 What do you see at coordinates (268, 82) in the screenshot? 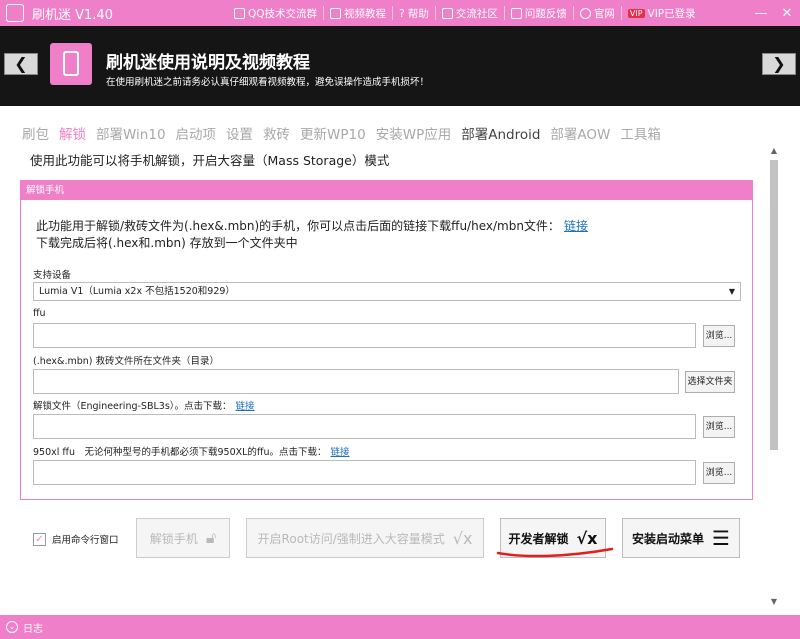
I see `banner-subtitle: 在使用刷机迷之前请务必认真仔细观看视频教程，避免误操作造成手机损坏！` at bounding box center [268, 82].